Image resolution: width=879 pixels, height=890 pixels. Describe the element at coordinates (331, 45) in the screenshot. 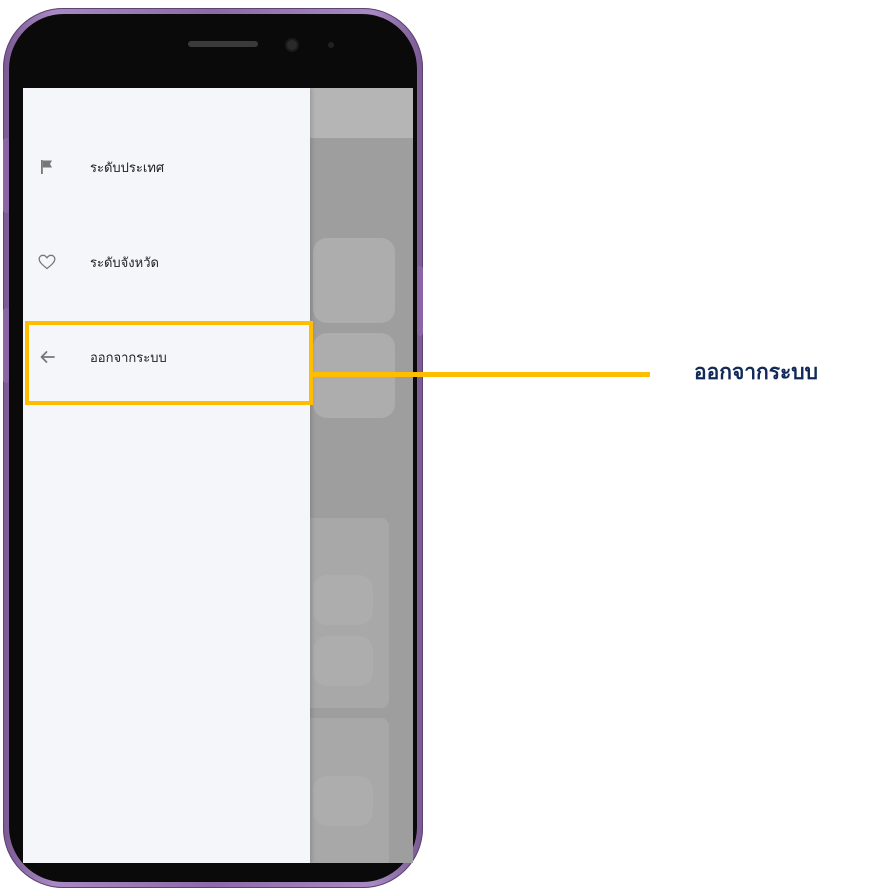

I see `proximity-sensor` at that location.